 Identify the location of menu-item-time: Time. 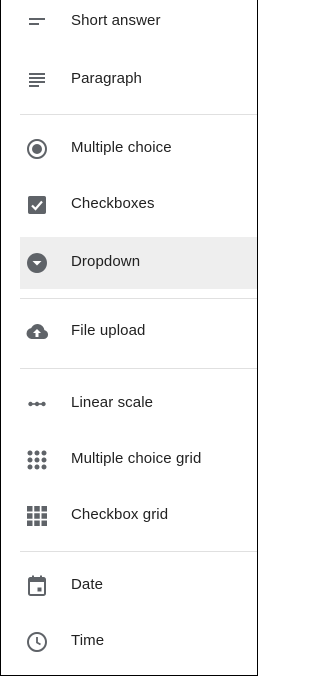
(138, 642).